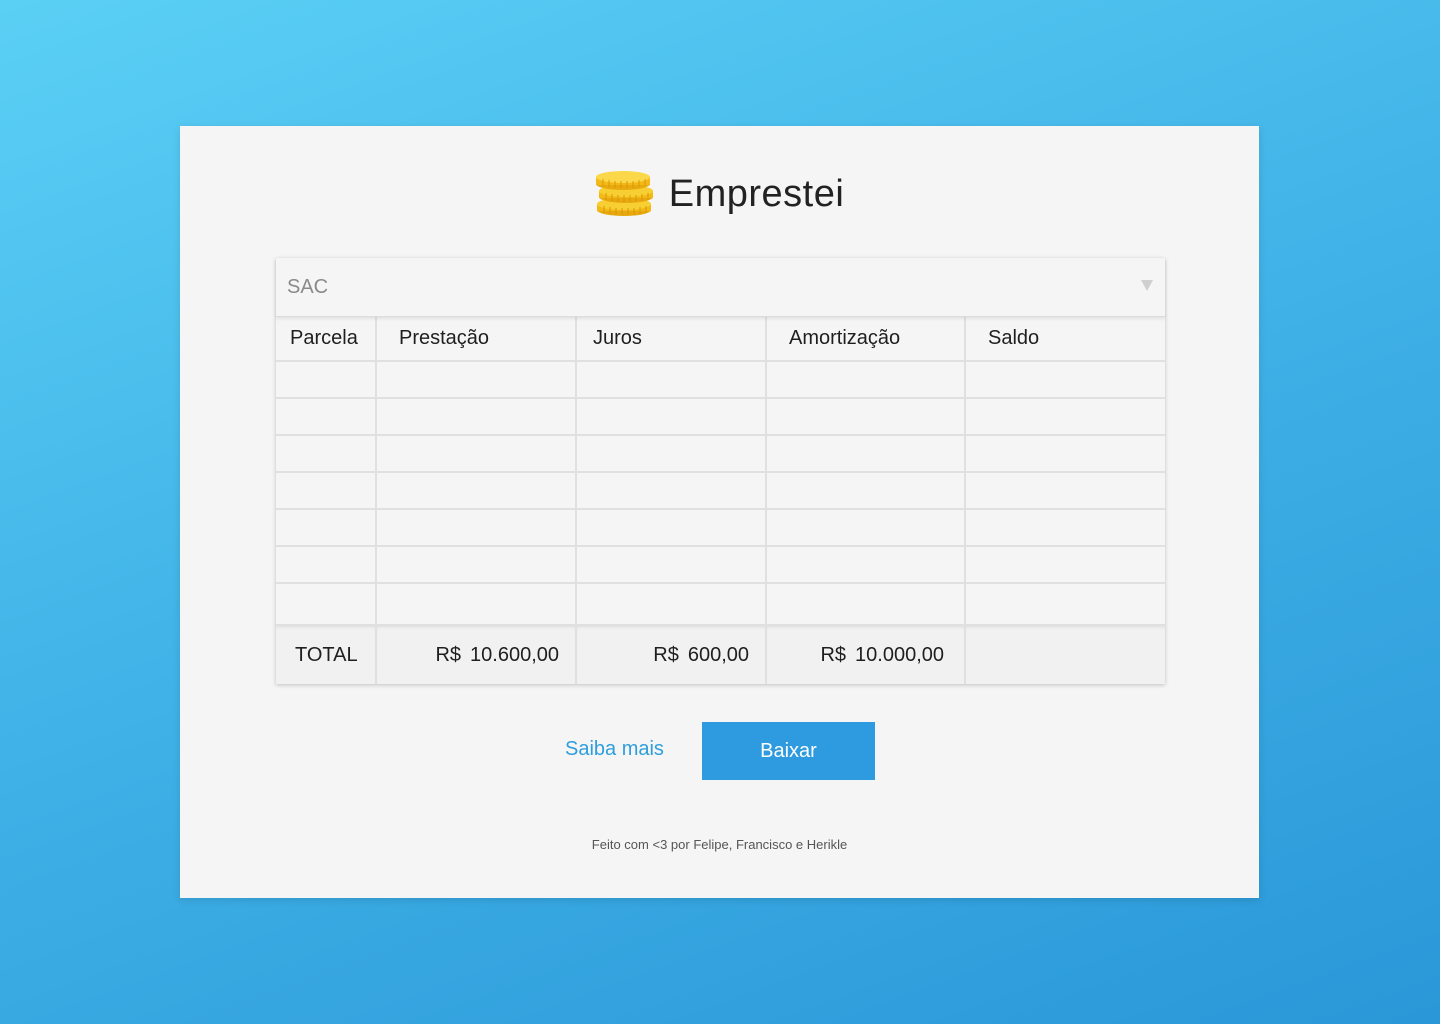 This screenshot has height=1024, width=1440. What do you see at coordinates (671, 339) in the screenshot?
I see `header-juros: Juros` at bounding box center [671, 339].